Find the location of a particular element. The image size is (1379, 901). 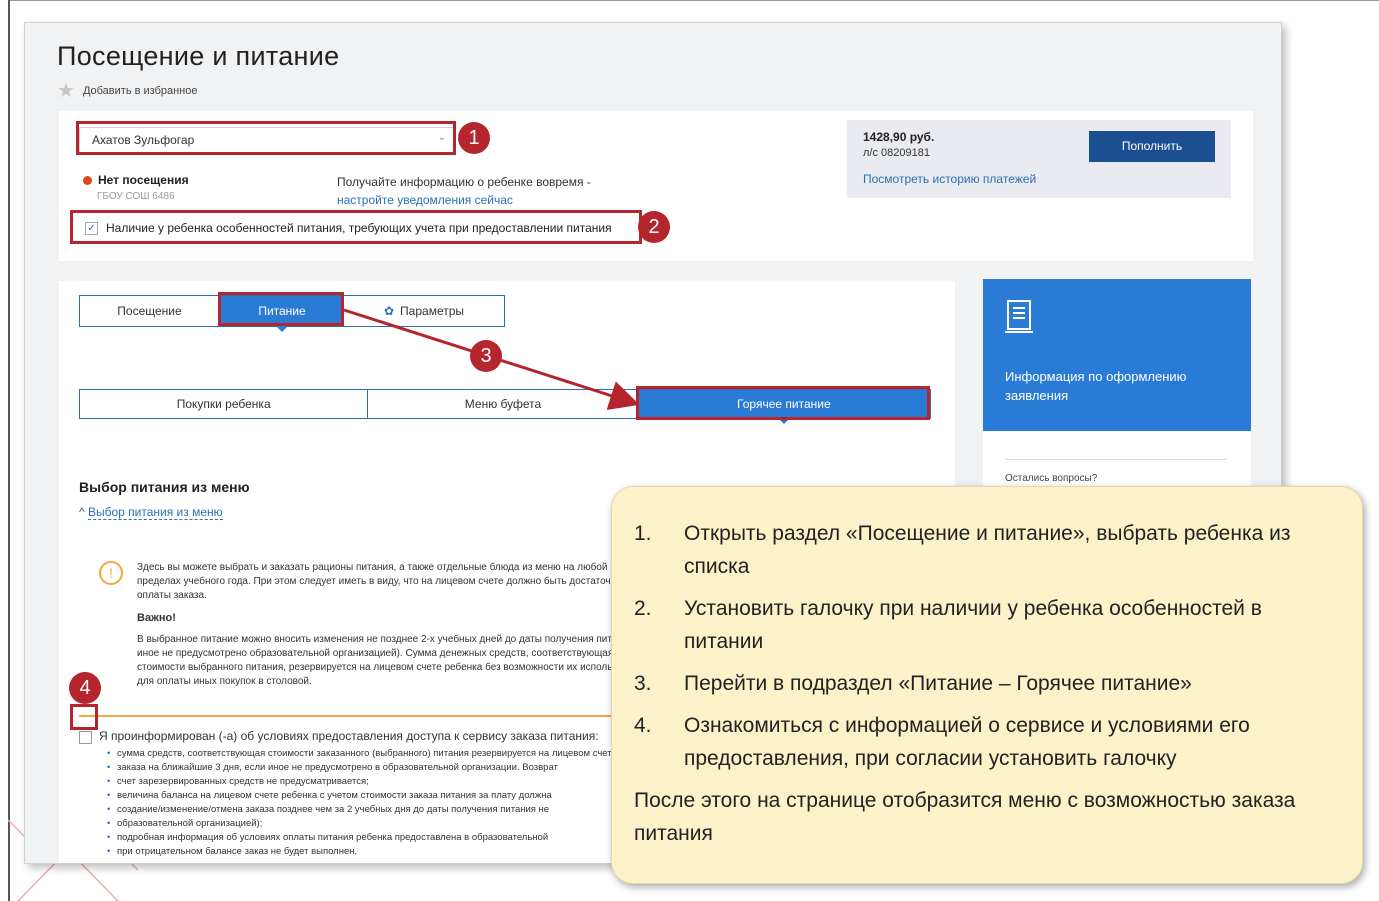

step-number: 1. is located at coordinates (643, 533).